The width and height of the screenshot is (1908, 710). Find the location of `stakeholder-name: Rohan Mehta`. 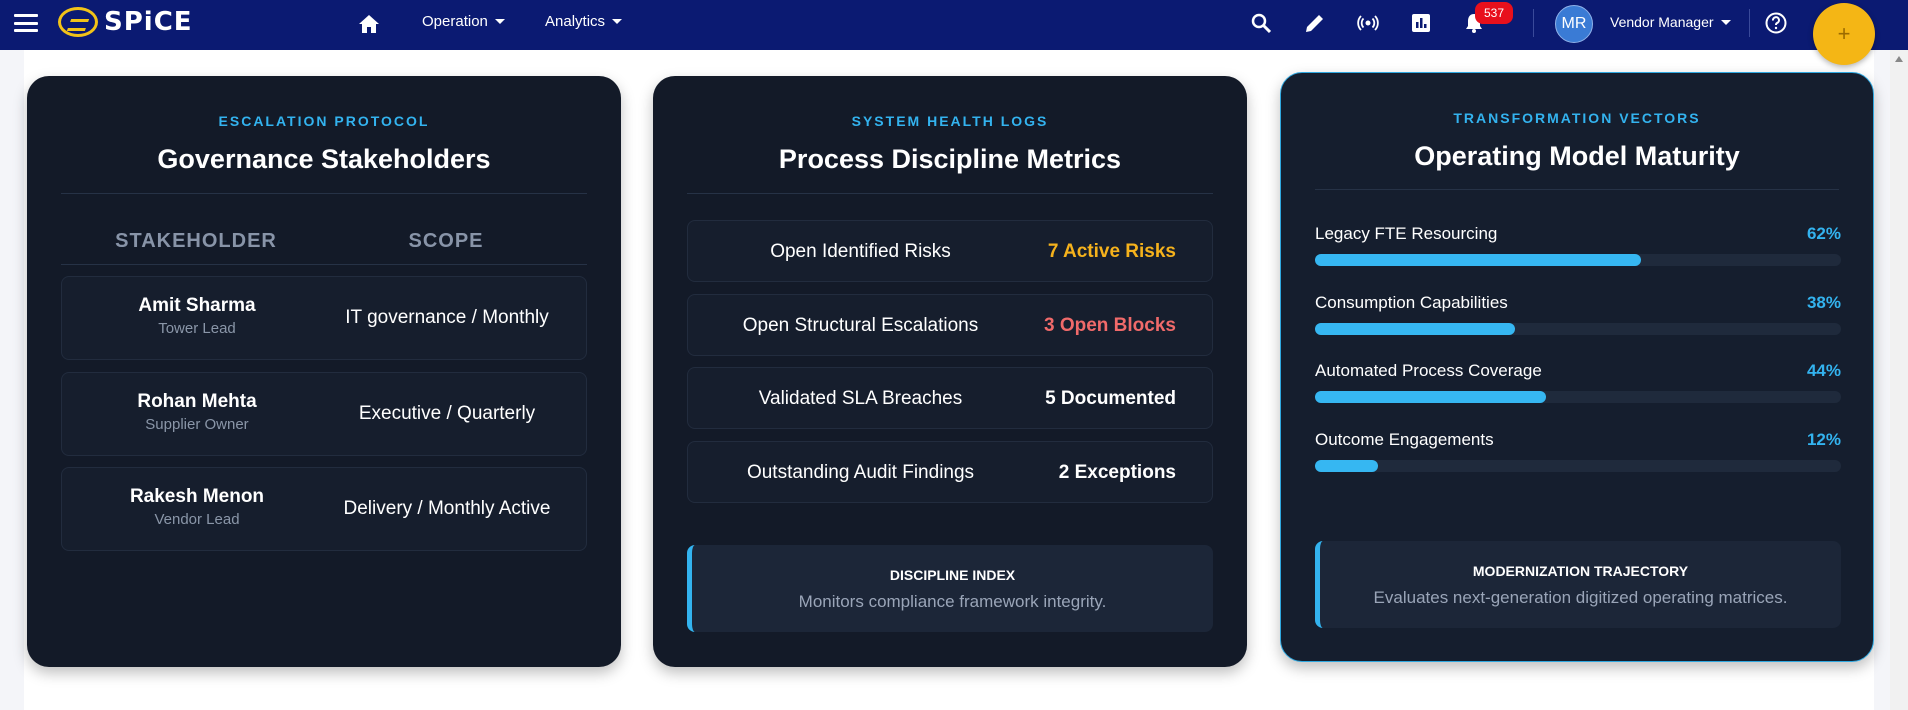

stakeholder-name: Rohan Mehta is located at coordinates (197, 401).